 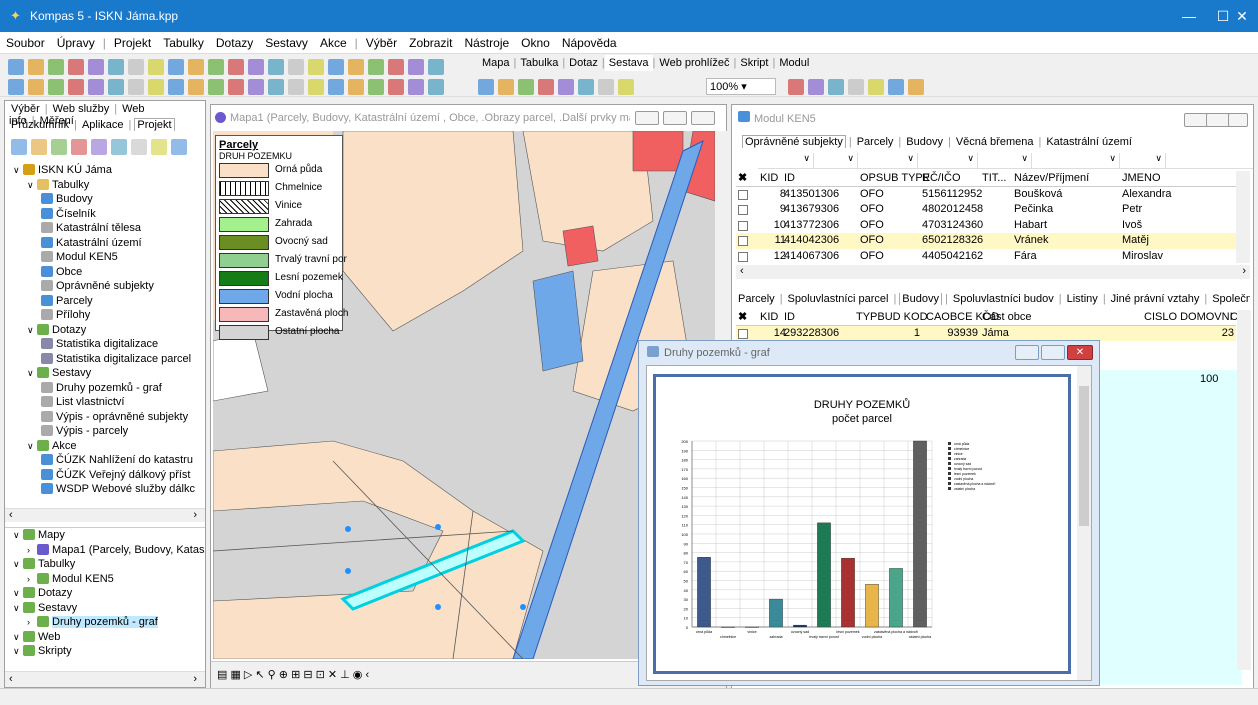 What do you see at coordinates (838, 299) in the screenshot?
I see `tab-spoluvlastnici-parcel: Spoluvlastníci parcel` at bounding box center [838, 299].